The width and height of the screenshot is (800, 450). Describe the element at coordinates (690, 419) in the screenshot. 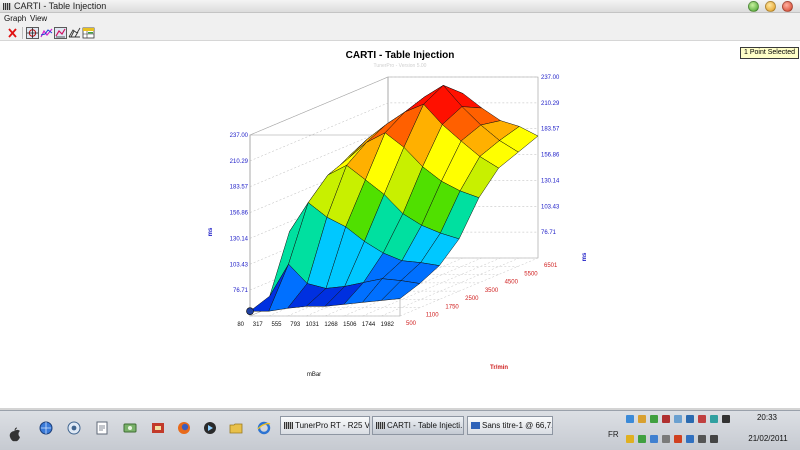

I see `tray-icon-network` at that location.